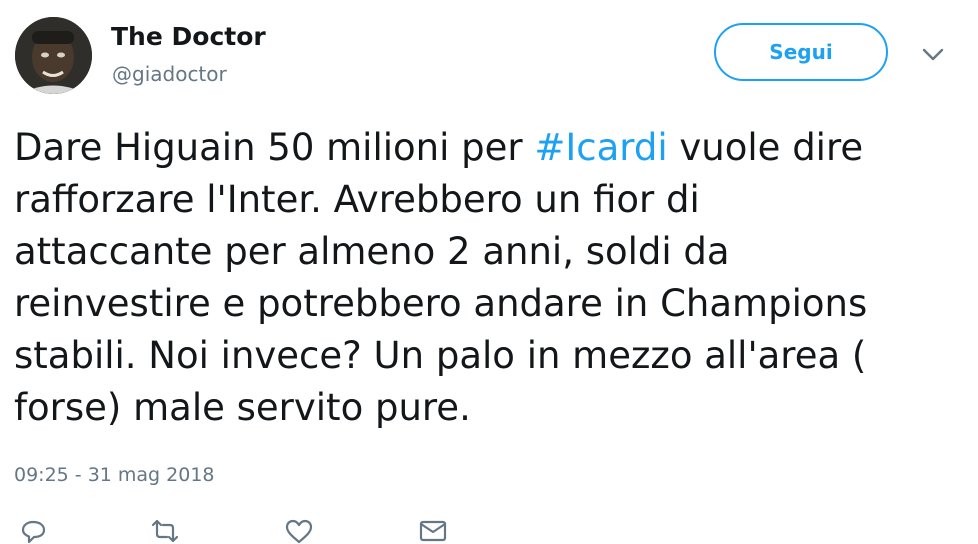 This screenshot has width=978, height=544. I want to click on author-avatar, so click(53, 55).